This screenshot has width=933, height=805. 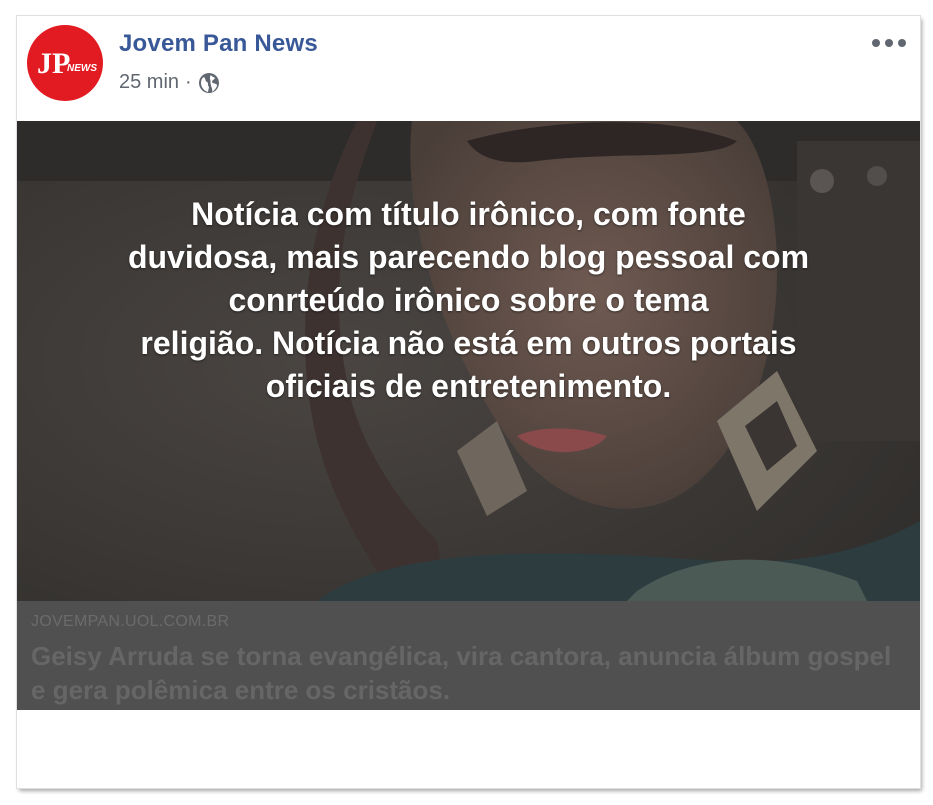 I want to click on post-meta: 25 min ·, so click(x=169, y=82).